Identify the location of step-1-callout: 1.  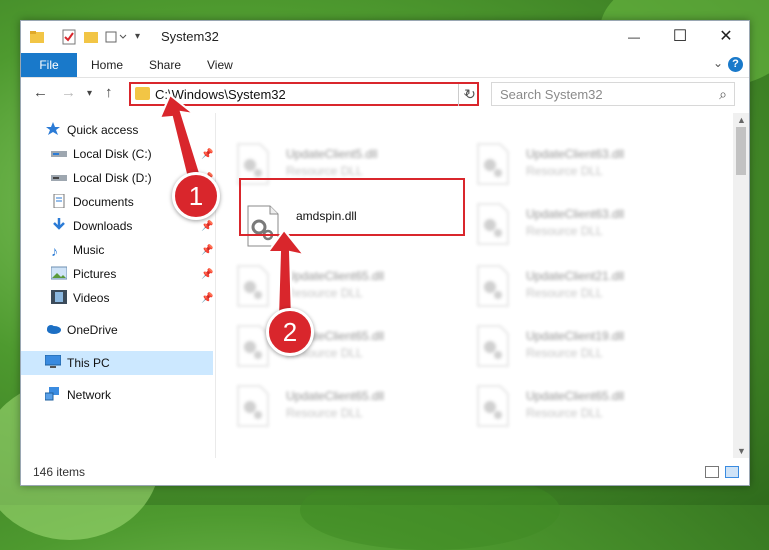
(196, 196).